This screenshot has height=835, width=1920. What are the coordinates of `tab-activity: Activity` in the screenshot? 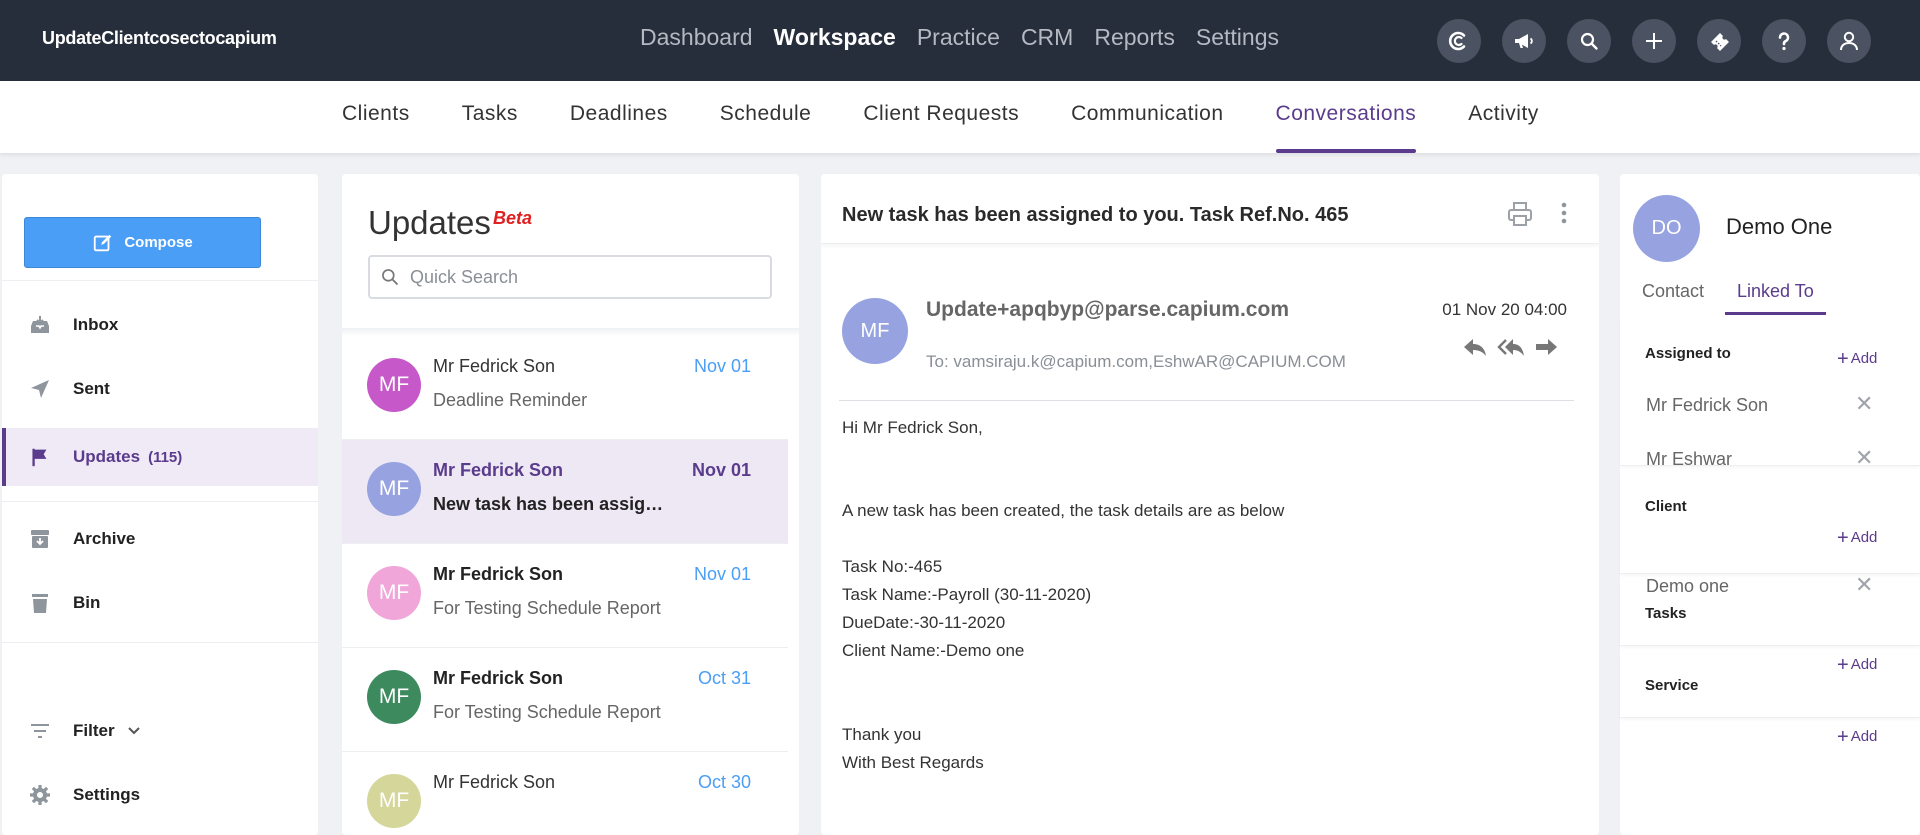 It's located at (1503, 117).